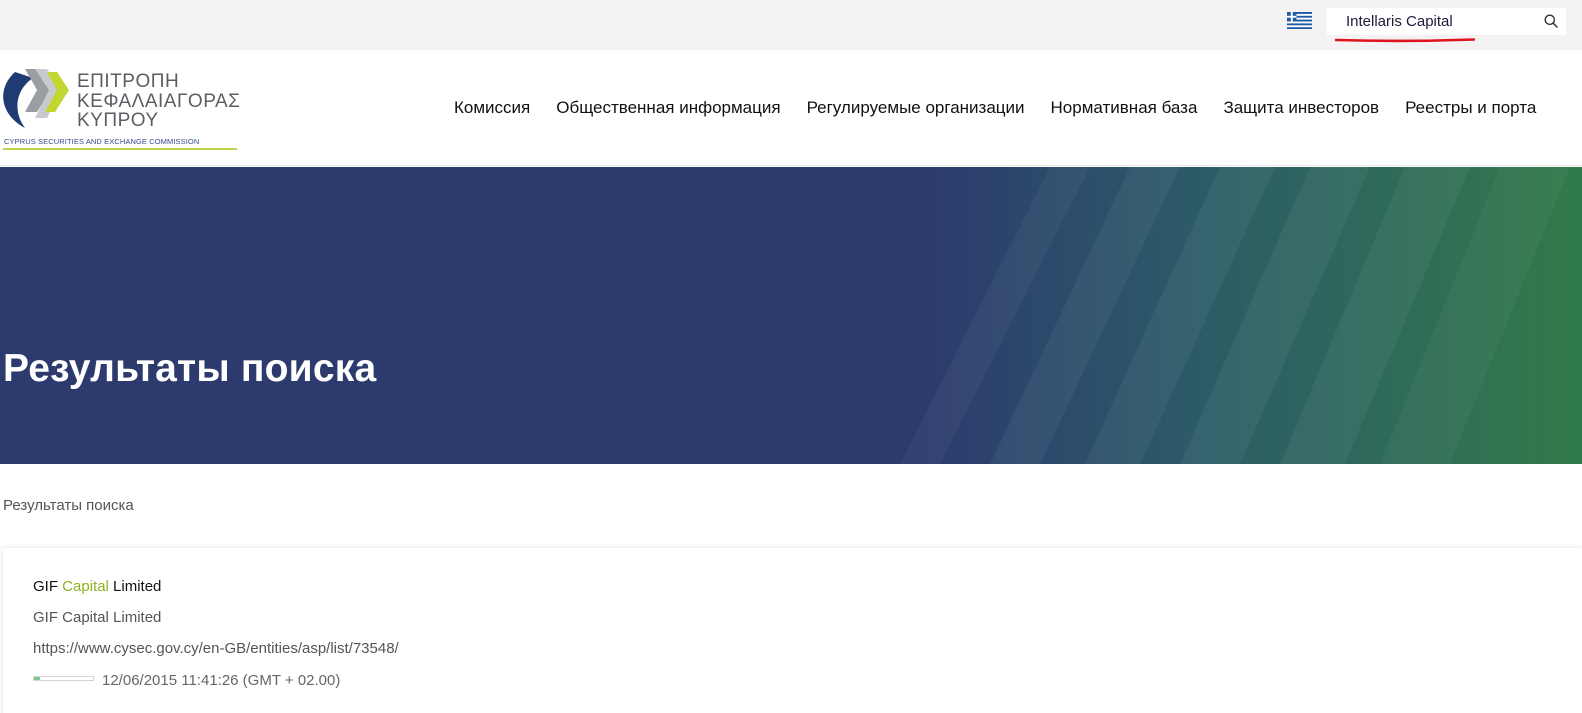  I want to click on nav-item-regulated-entities: Регулируемые организации, so click(916, 108).